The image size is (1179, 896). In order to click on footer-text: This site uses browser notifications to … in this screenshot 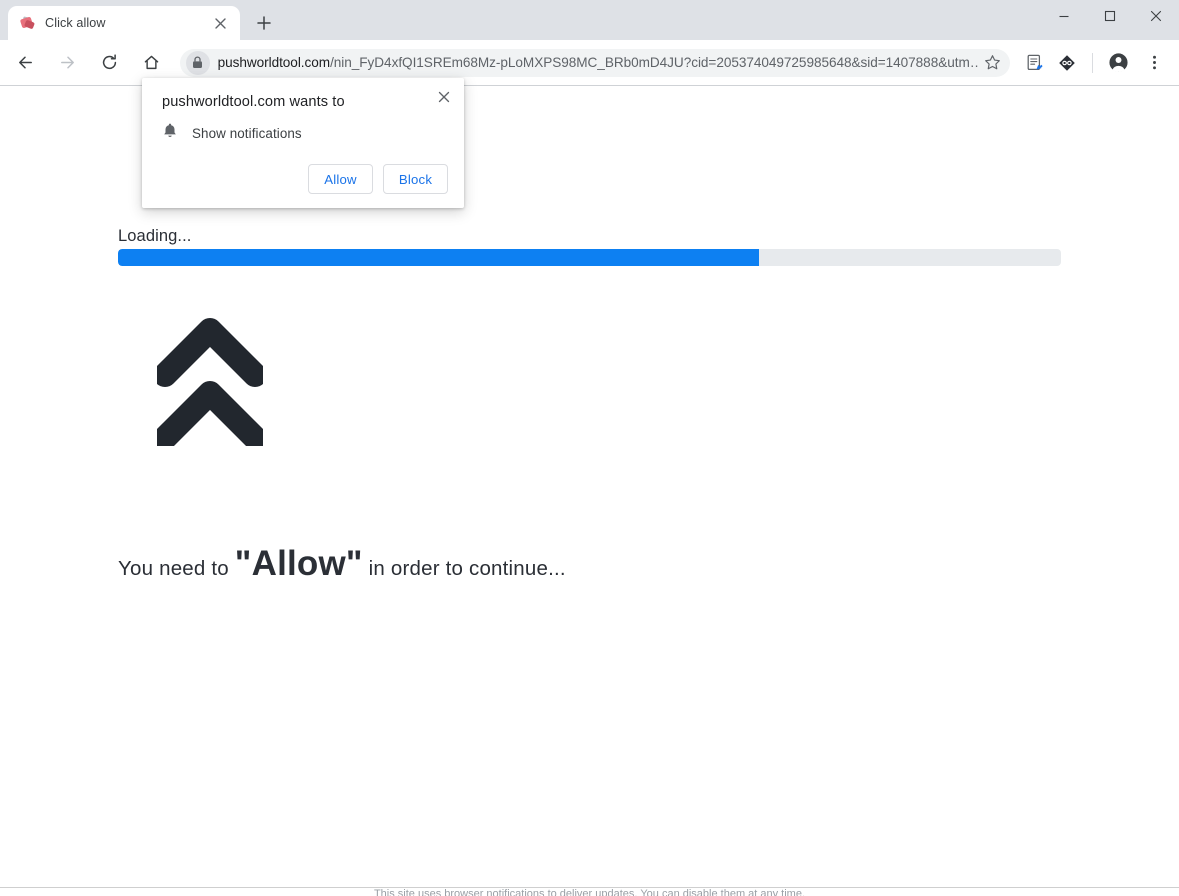, I will do `click(589, 892)`.